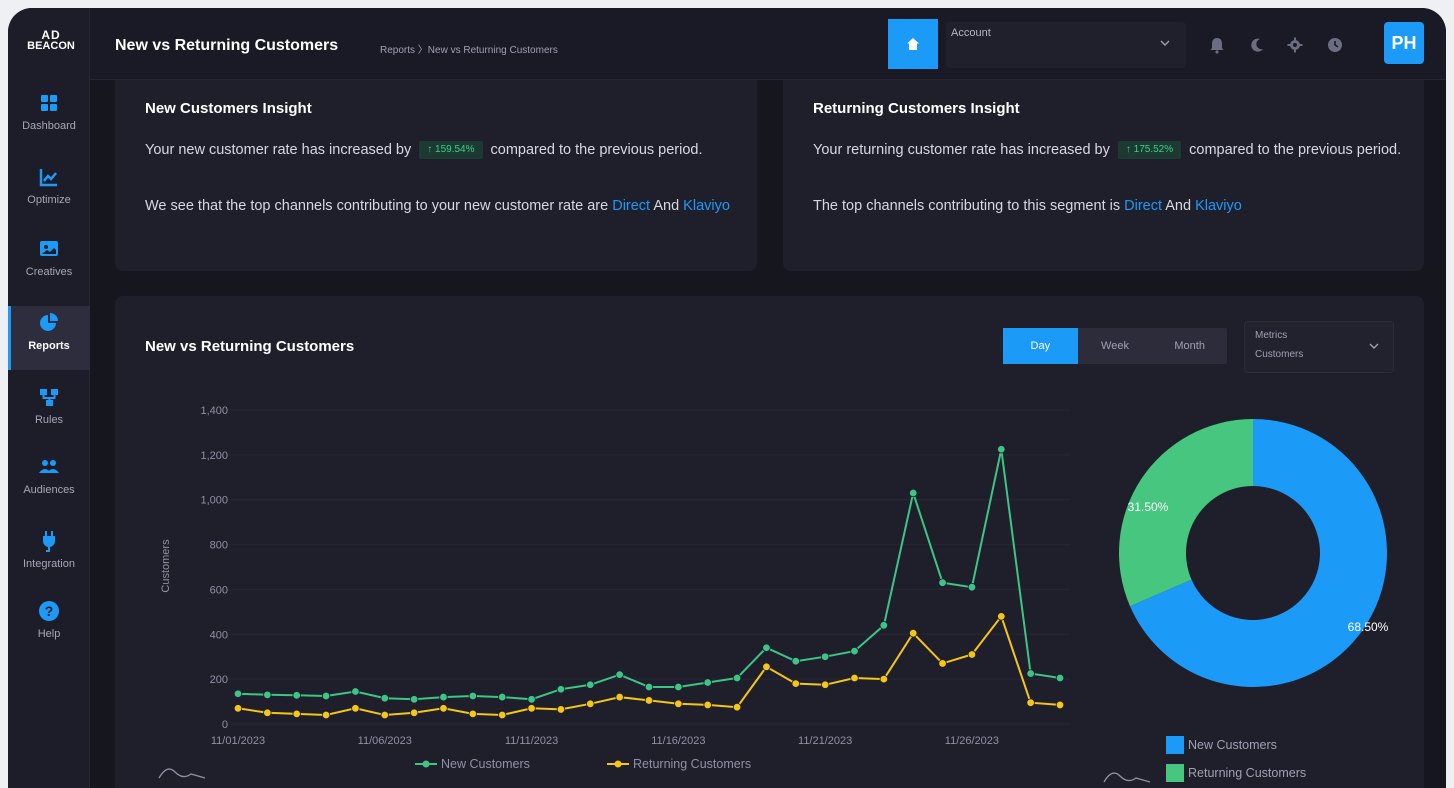 This screenshot has width=1454, height=788. I want to click on x-tick-label: 11/16/2023, so click(678, 741).